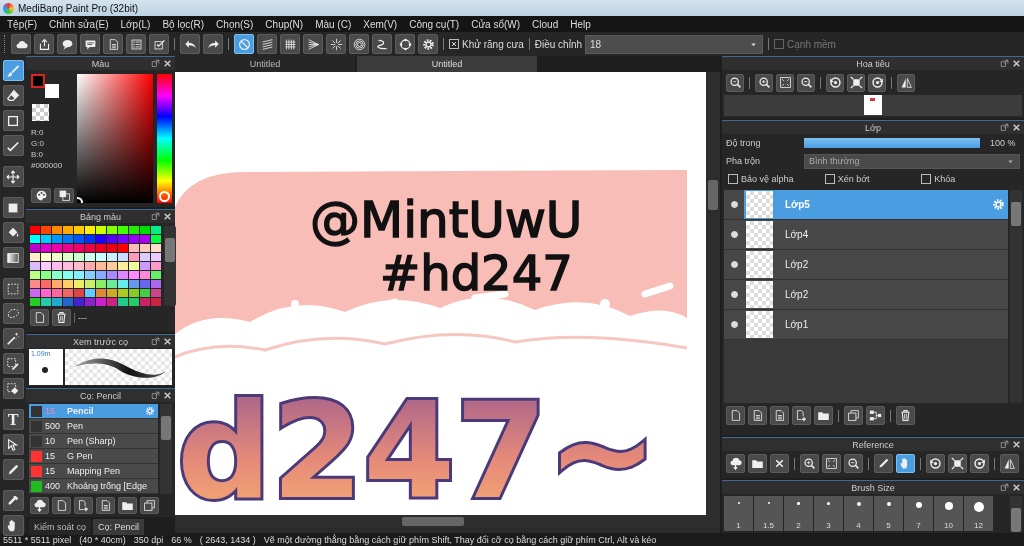 This screenshot has width=1024, height=546. I want to click on brush-size-option: 12, so click(978, 513).